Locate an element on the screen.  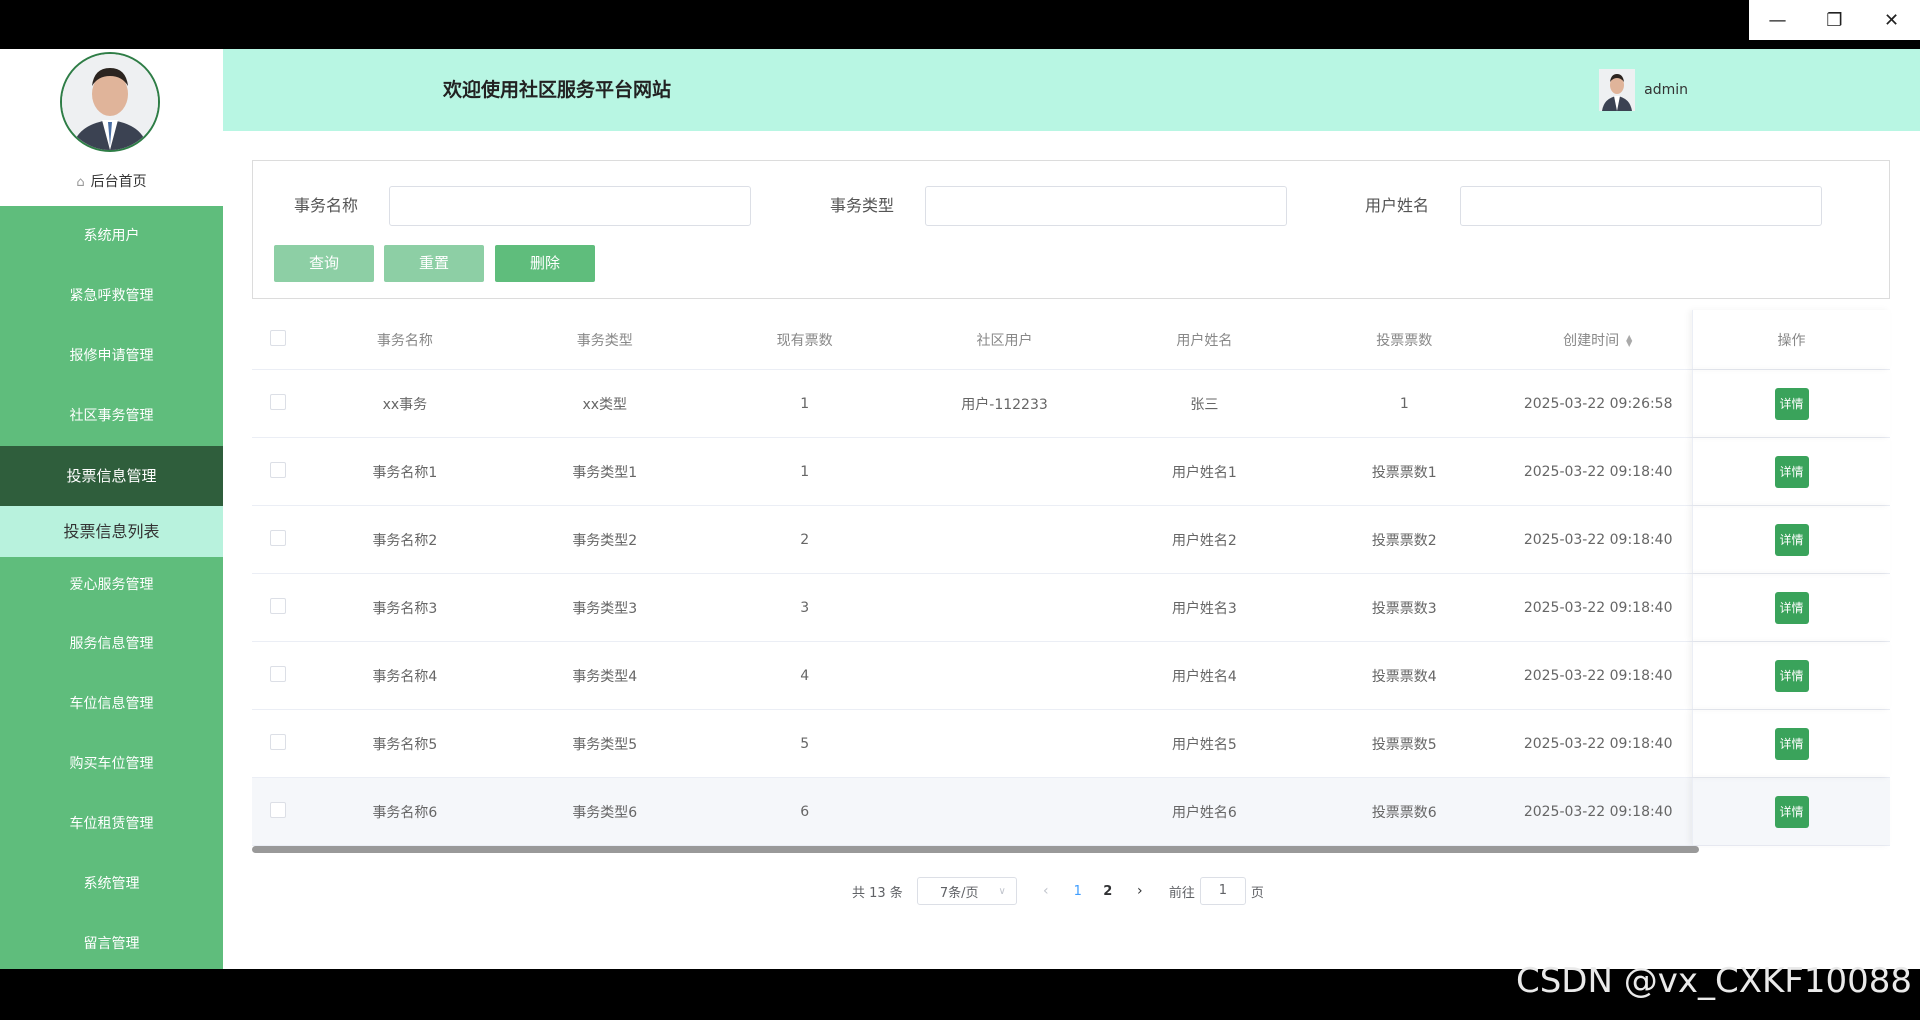
cell-user-name: 用户姓名5 is located at coordinates (1204, 744).